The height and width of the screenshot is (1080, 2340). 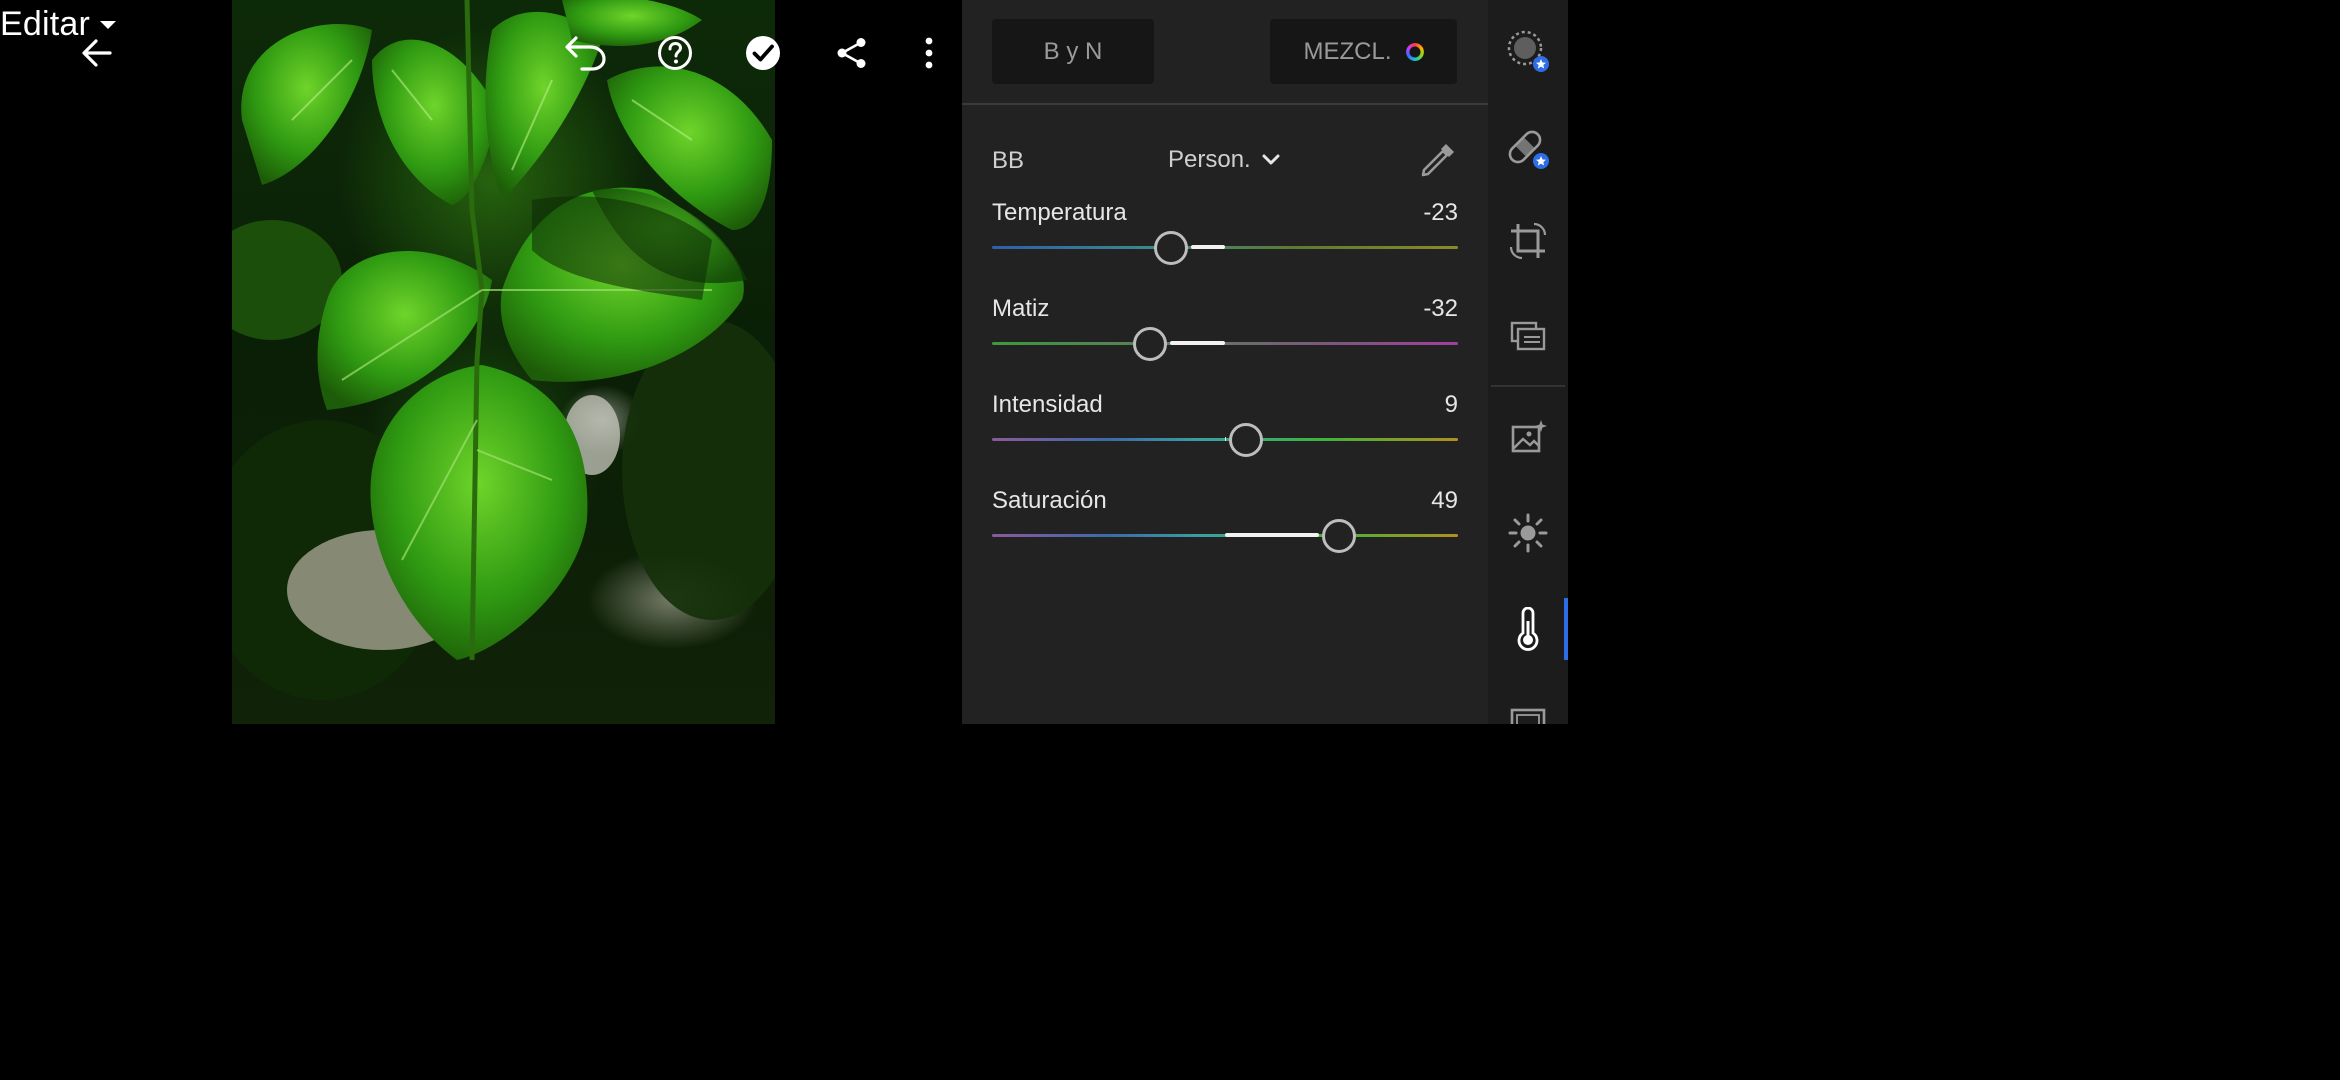 What do you see at coordinates (1414, 51) in the screenshot?
I see `color-wheel-icon` at bounding box center [1414, 51].